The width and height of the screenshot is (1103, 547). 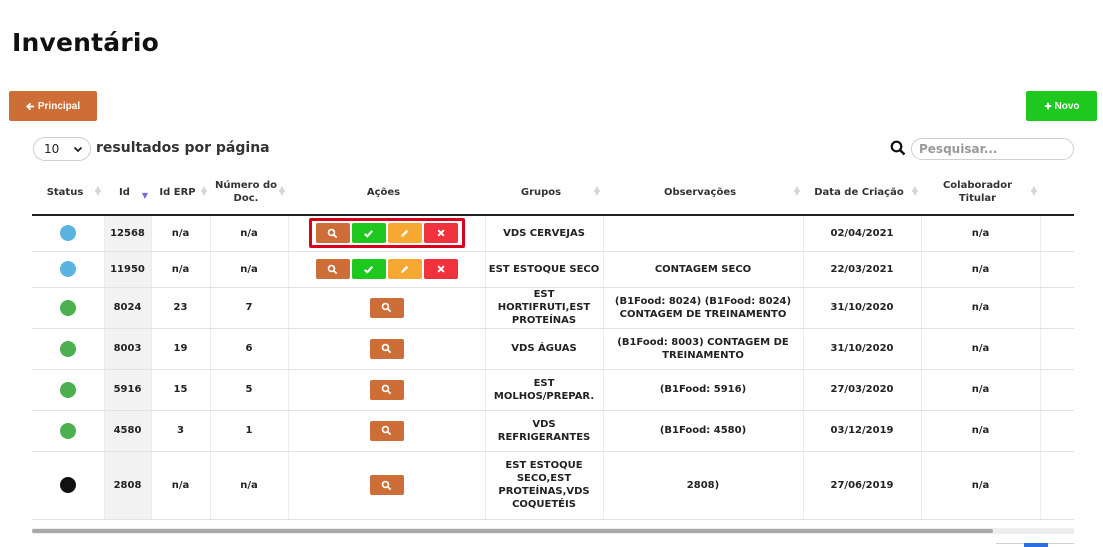 I want to click on search-input, so click(x=992, y=149).